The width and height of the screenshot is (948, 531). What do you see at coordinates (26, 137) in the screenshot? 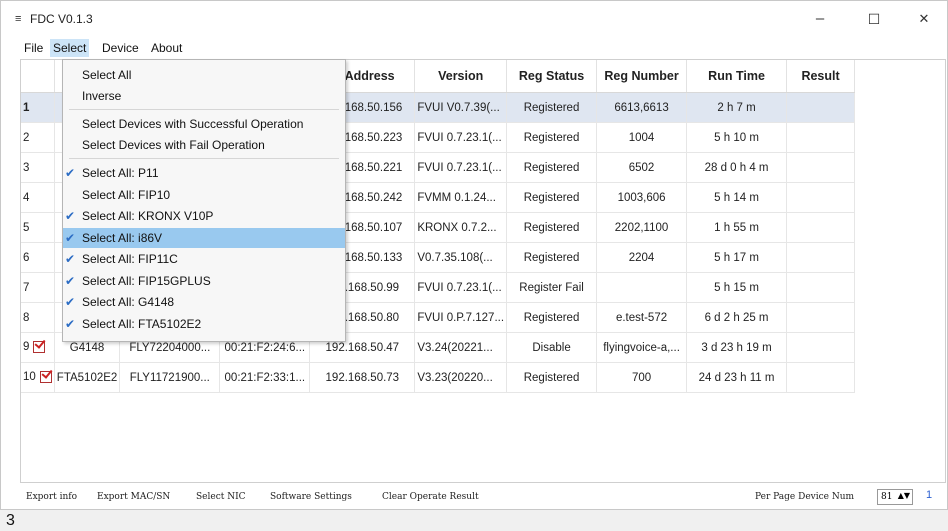
I see `row-number: 2` at bounding box center [26, 137].